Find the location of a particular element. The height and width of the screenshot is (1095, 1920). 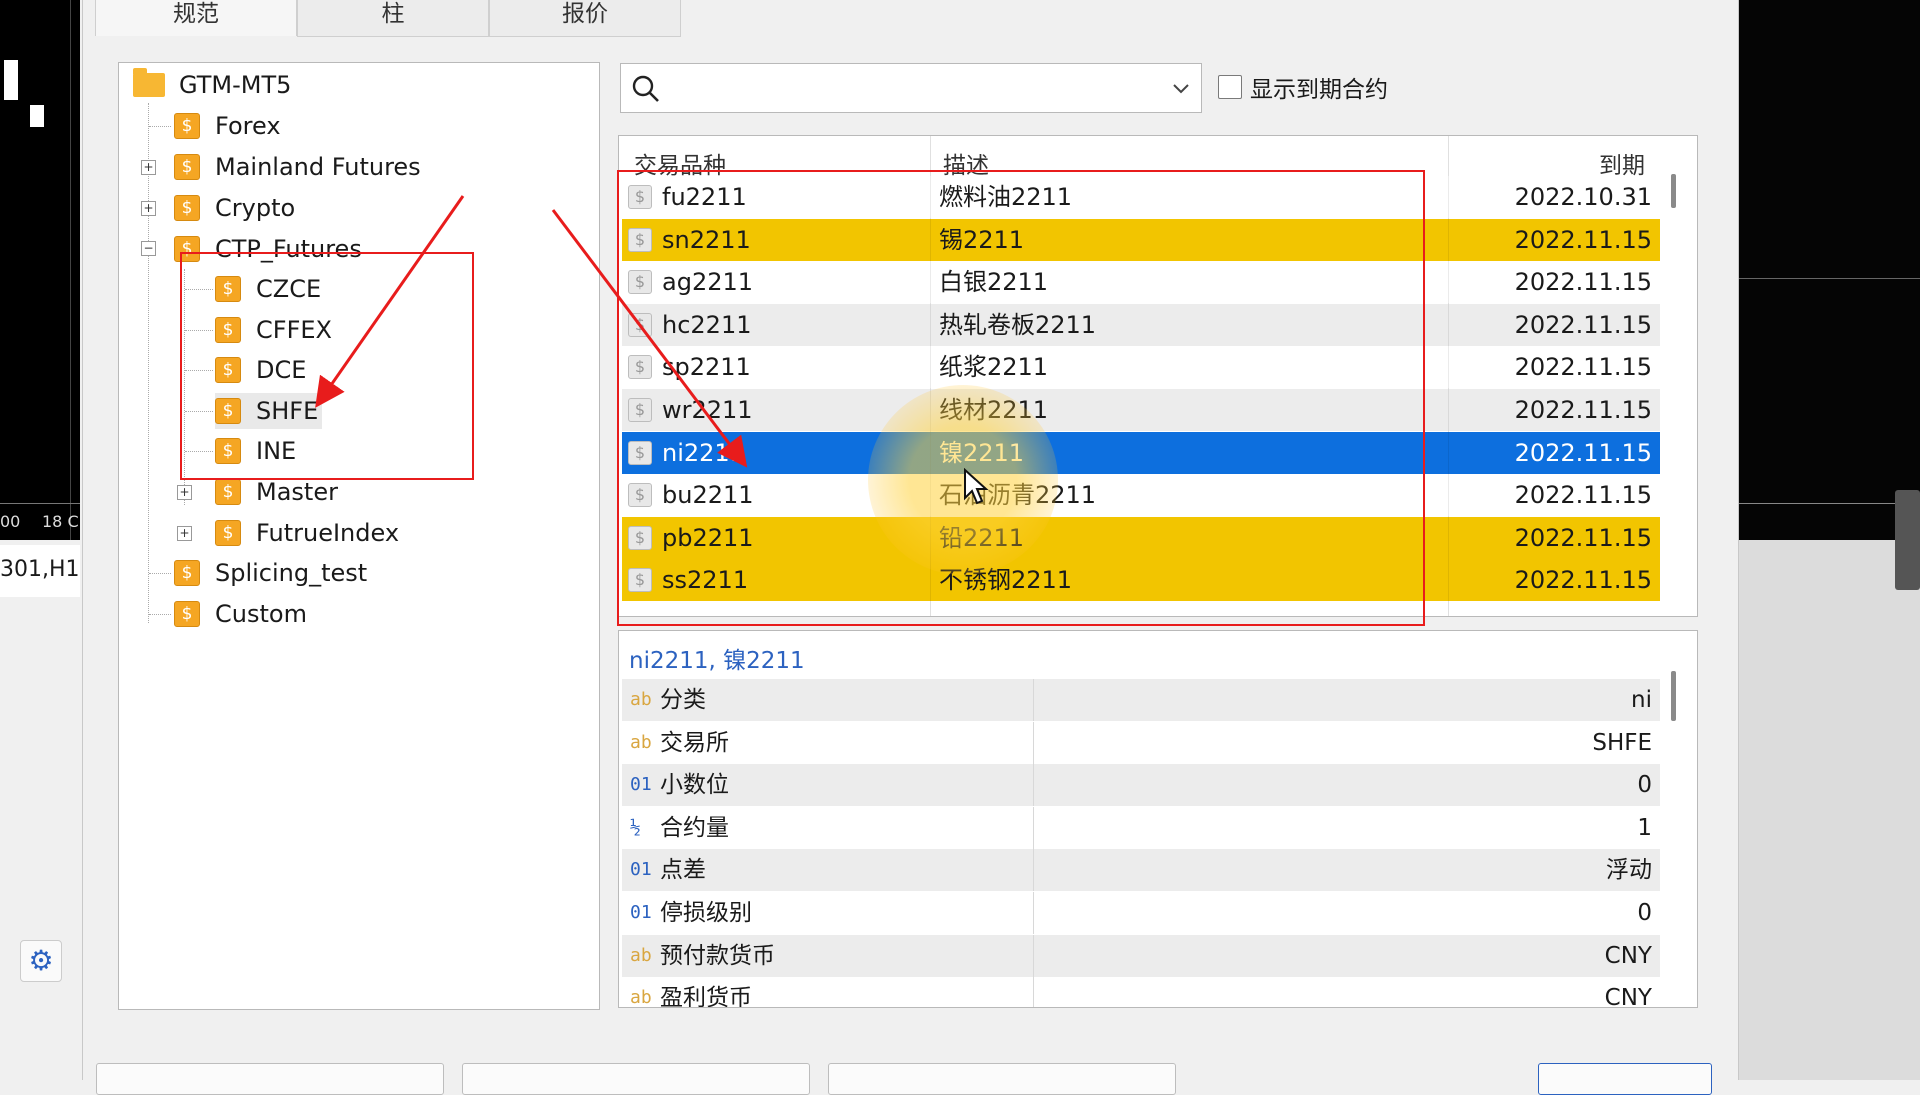

property-row: ab 交易所 SHFE is located at coordinates (1141, 742).